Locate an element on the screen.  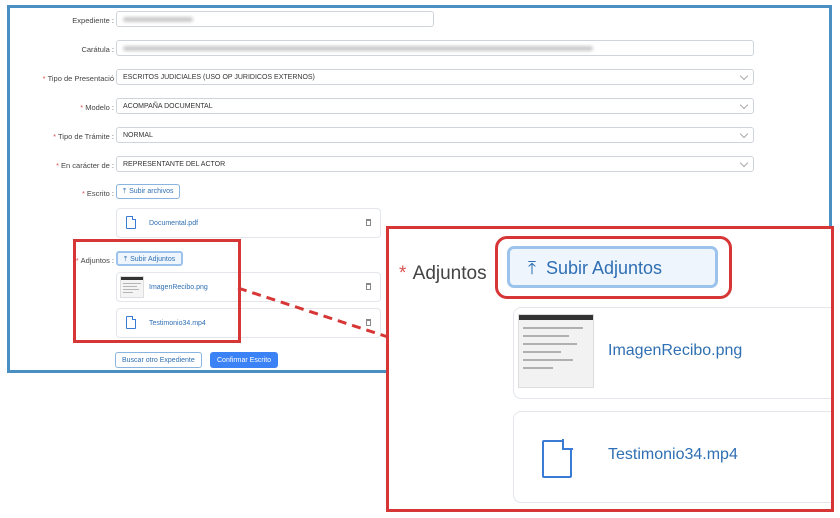
zoom-subir-adjuntos-label: Subir Adjuntos is located at coordinates (604, 268).